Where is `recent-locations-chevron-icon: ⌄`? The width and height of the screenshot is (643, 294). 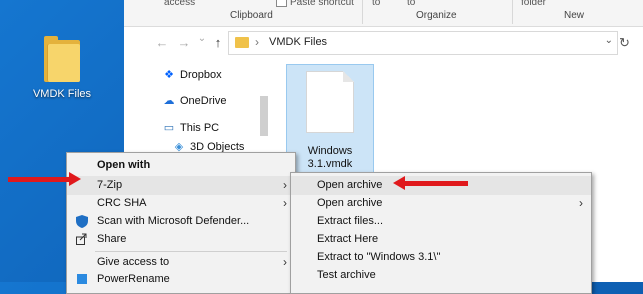
recent-locations-chevron-icon: ⌄ is located at coordinates (202, 38).